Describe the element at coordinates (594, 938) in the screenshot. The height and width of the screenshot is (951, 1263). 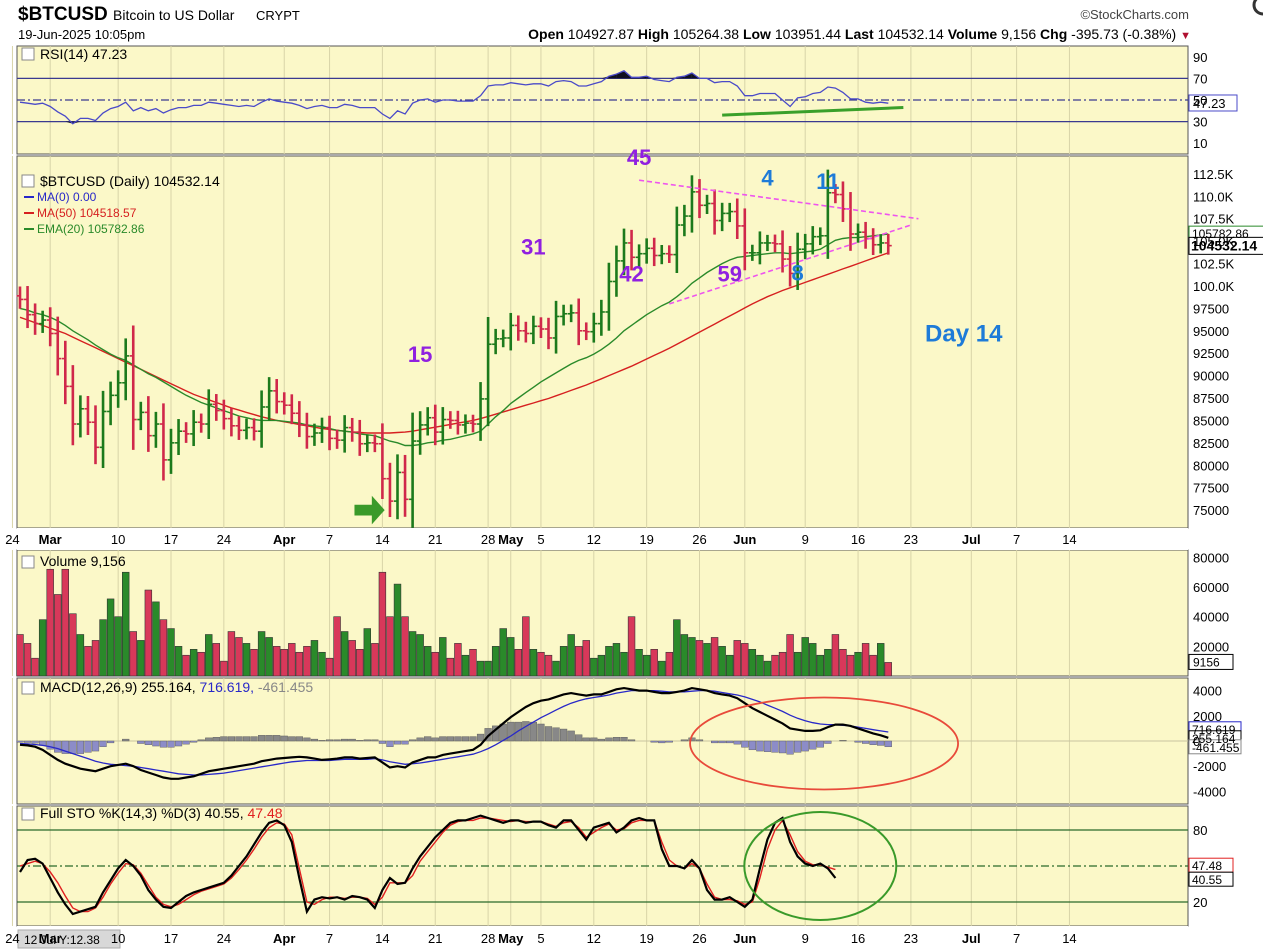
I see `x-tick-label-bottom: 12` at that location.